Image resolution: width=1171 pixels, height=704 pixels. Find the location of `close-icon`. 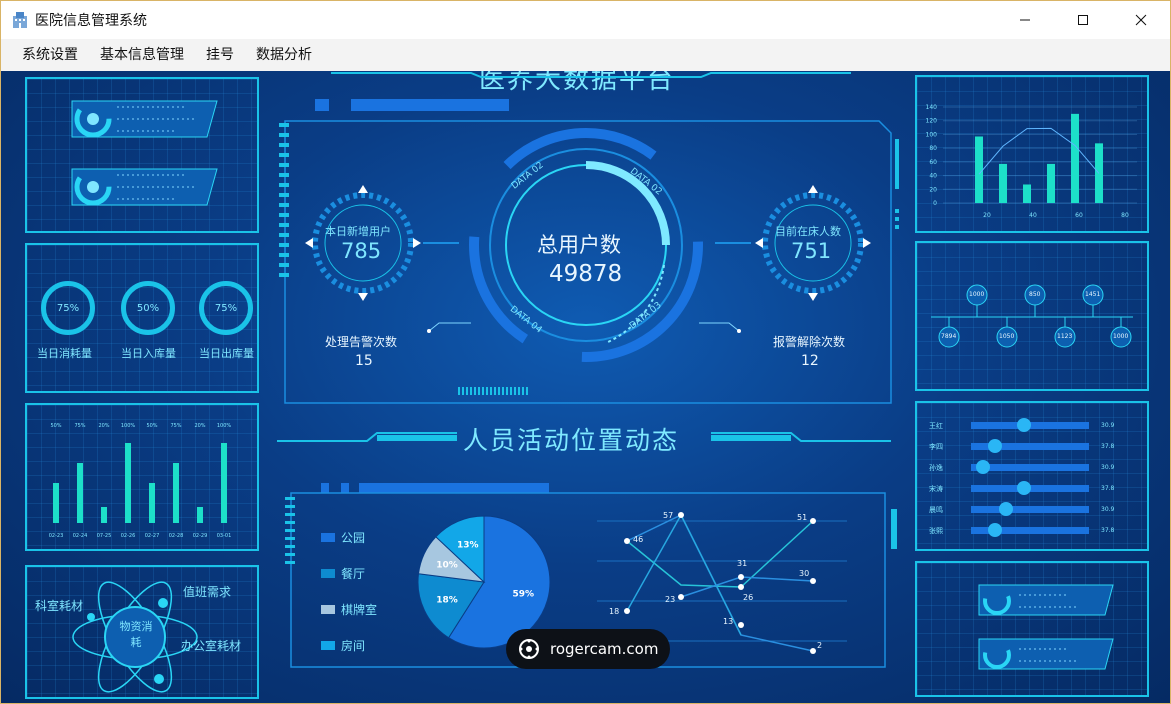

close-icon is located at coordinates (1141, 20).